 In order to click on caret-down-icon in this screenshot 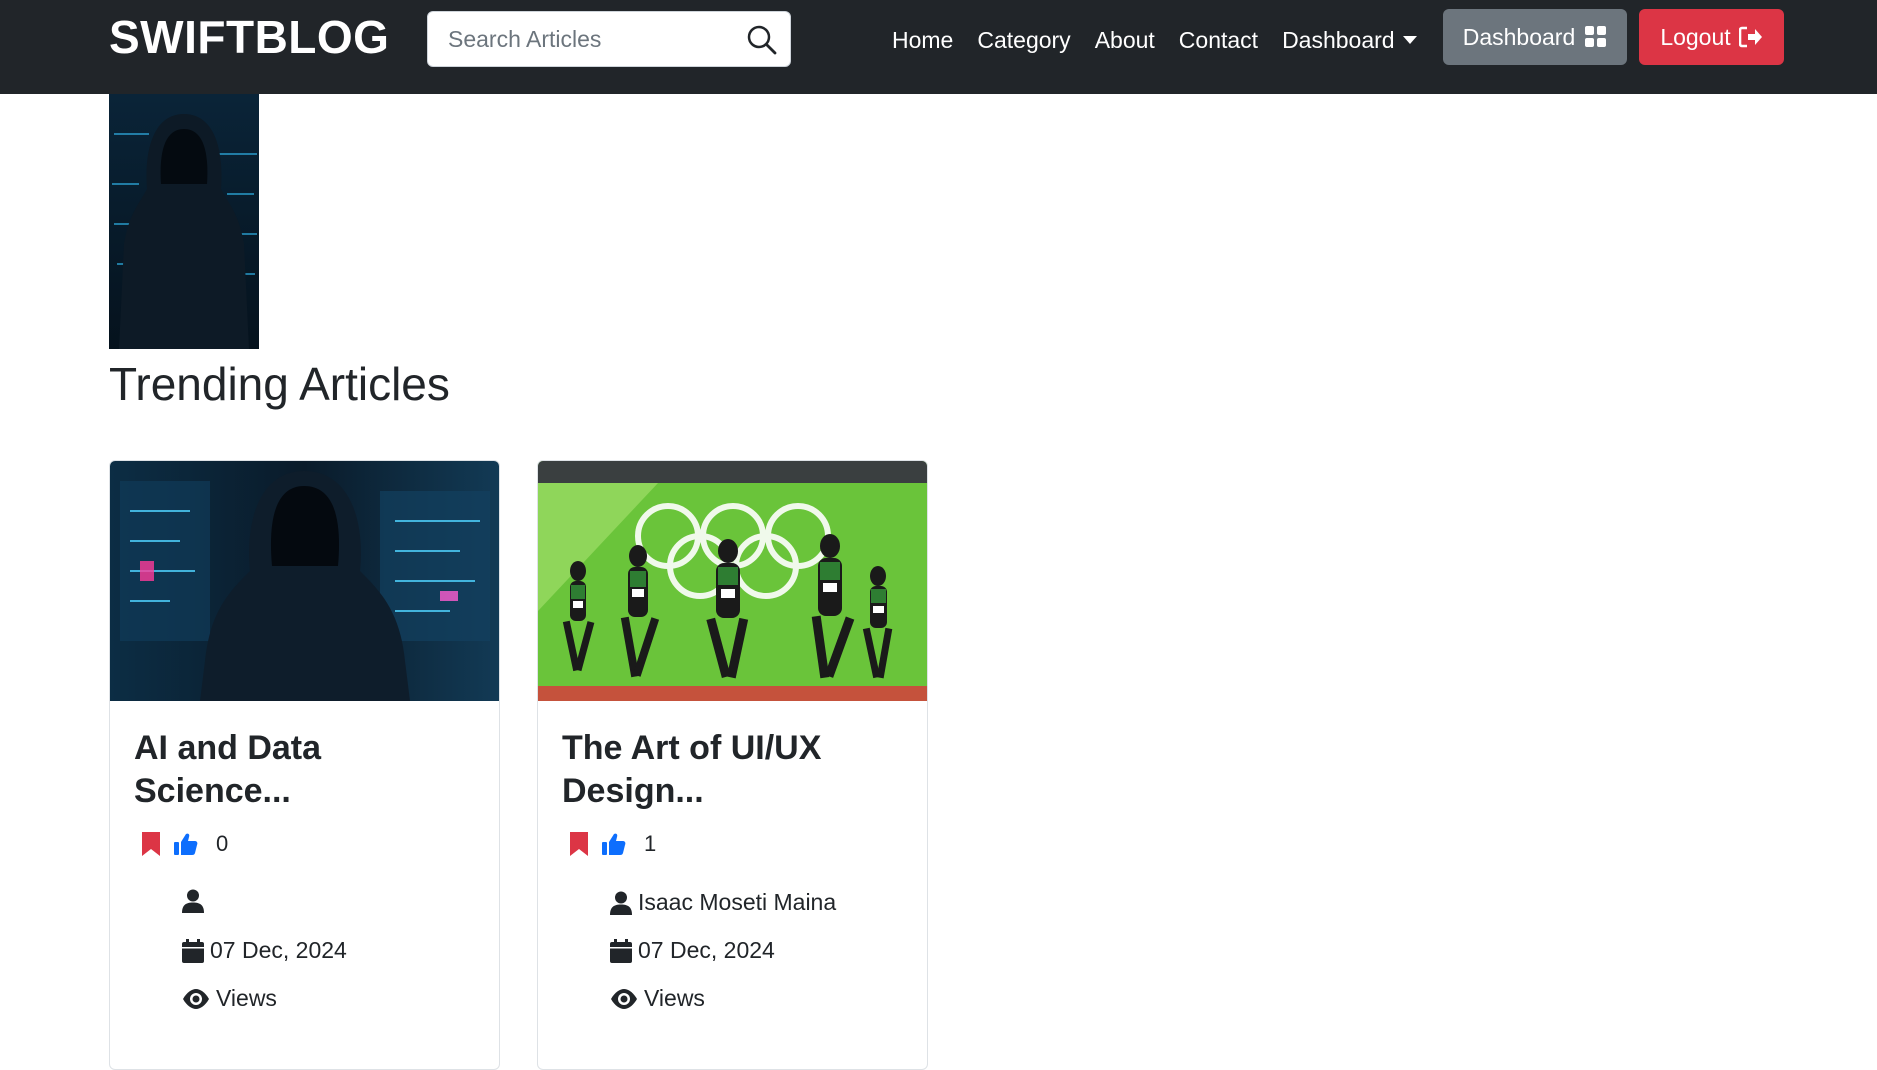, I will do `click(1409, 40)`.